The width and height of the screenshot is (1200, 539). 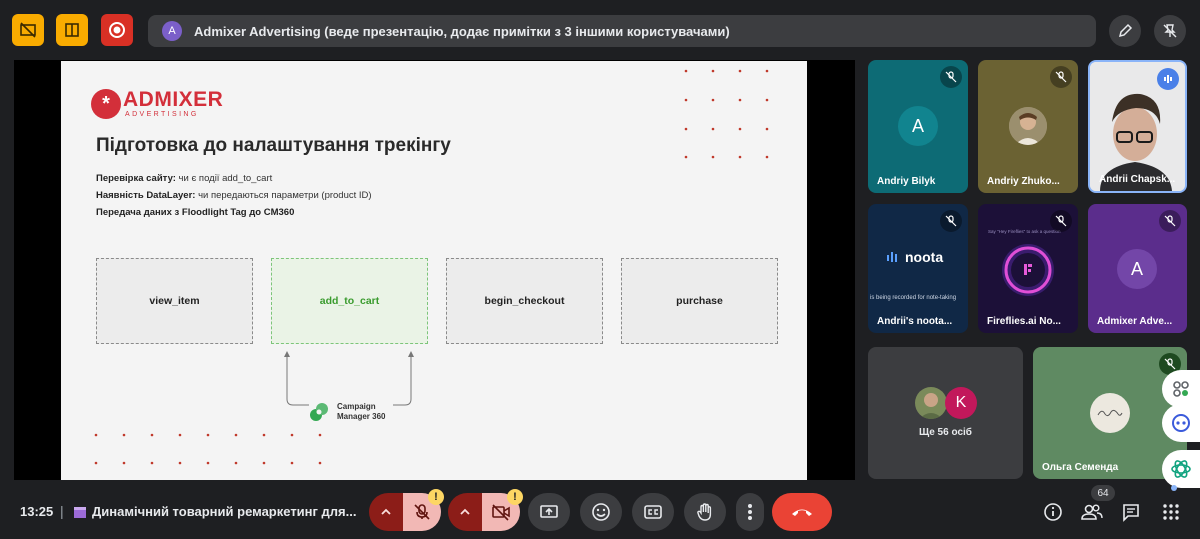 I want to click on participant-avatar: K, so click(x=961, y=403).